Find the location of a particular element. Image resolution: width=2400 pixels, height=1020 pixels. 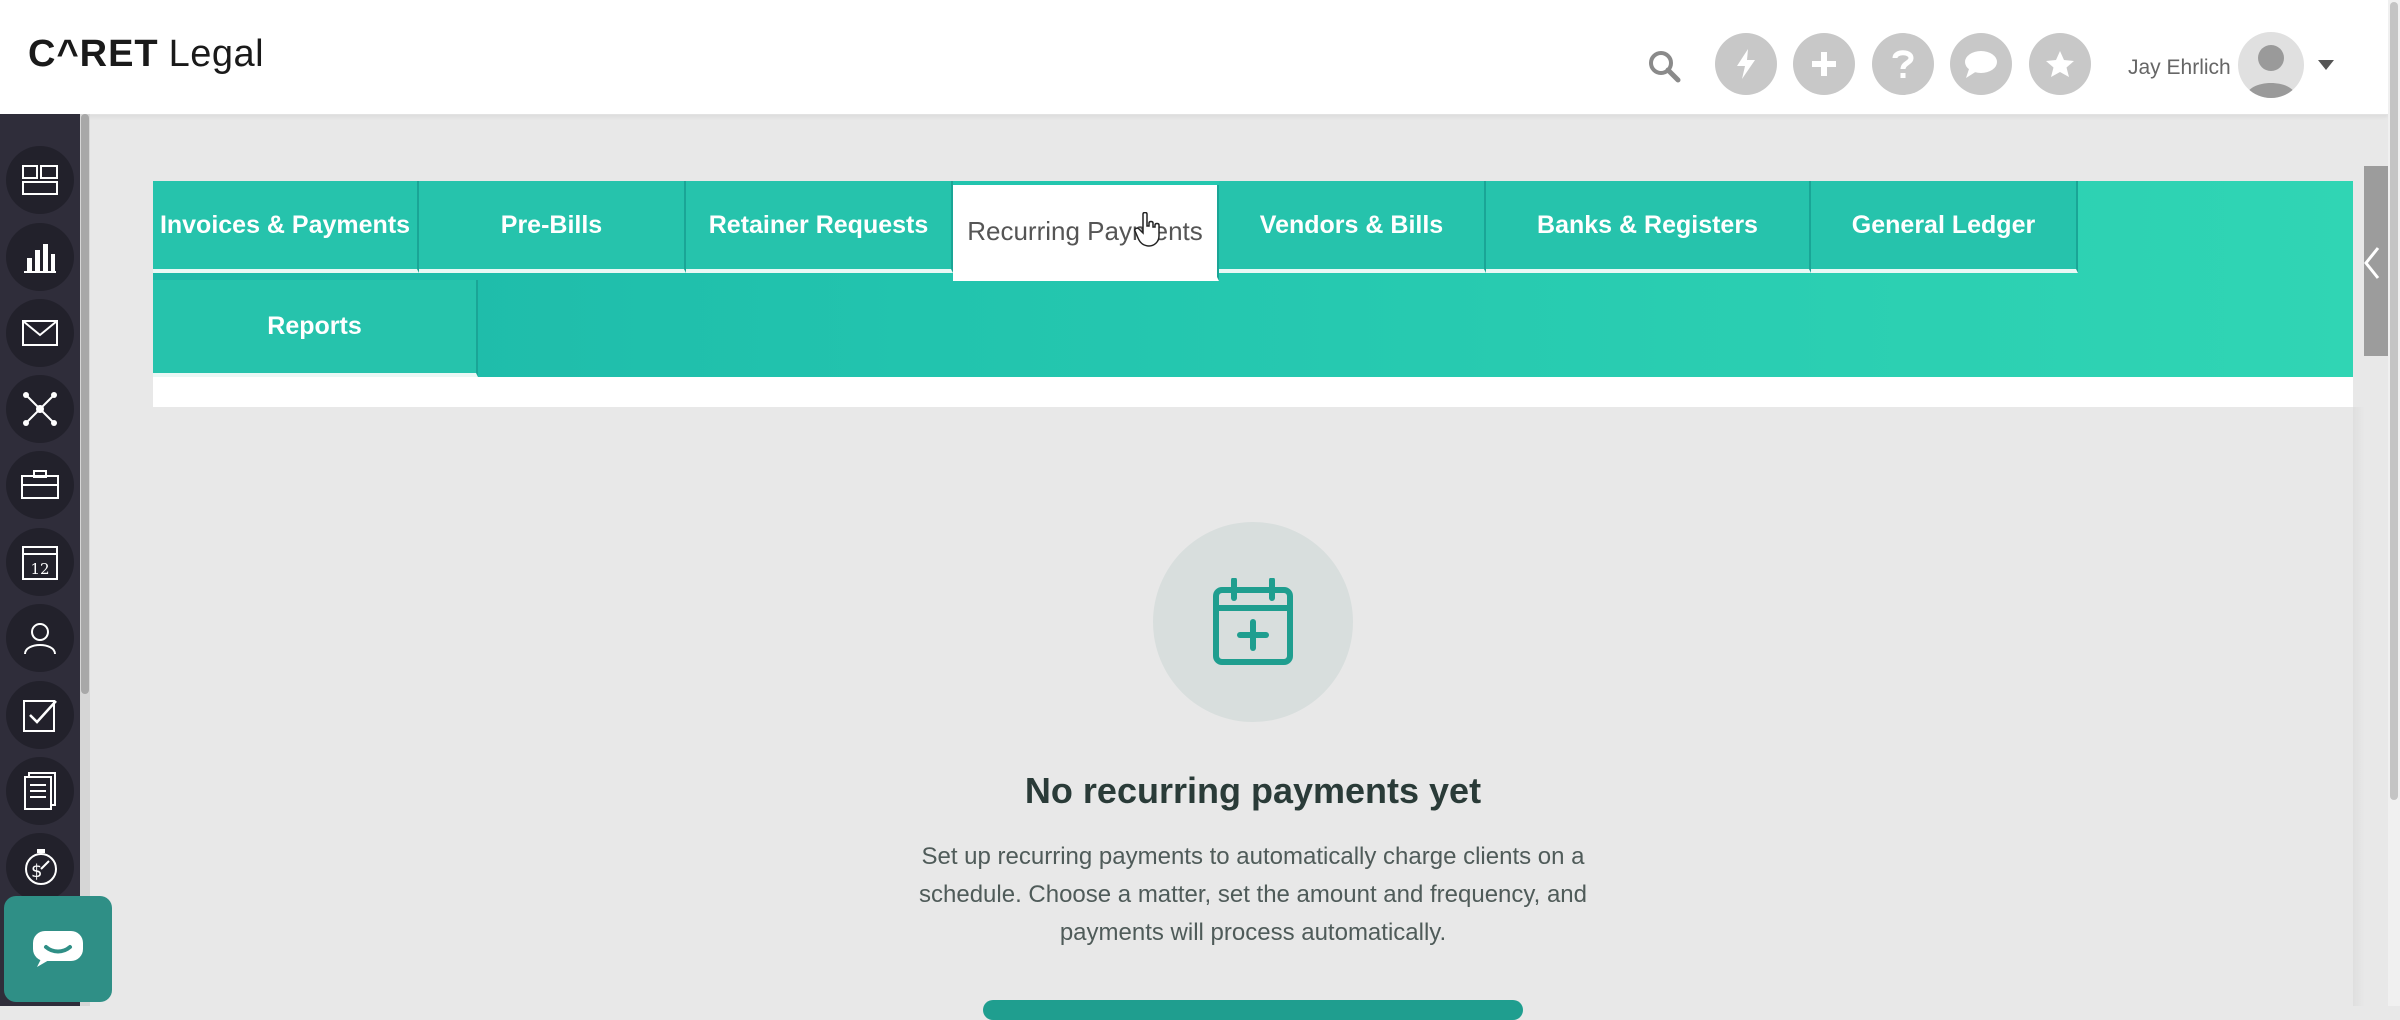

briefcase-icon is located at coordinates (40, 484).